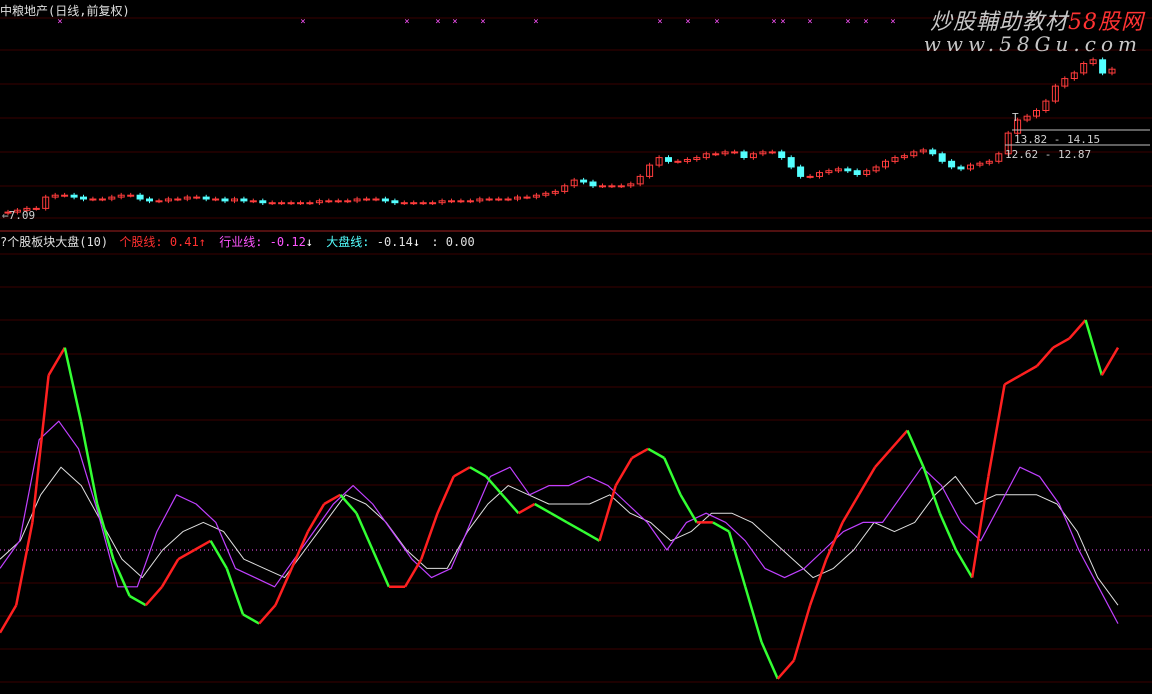  I want to click on peak-marker: T, so click(1015, 117).